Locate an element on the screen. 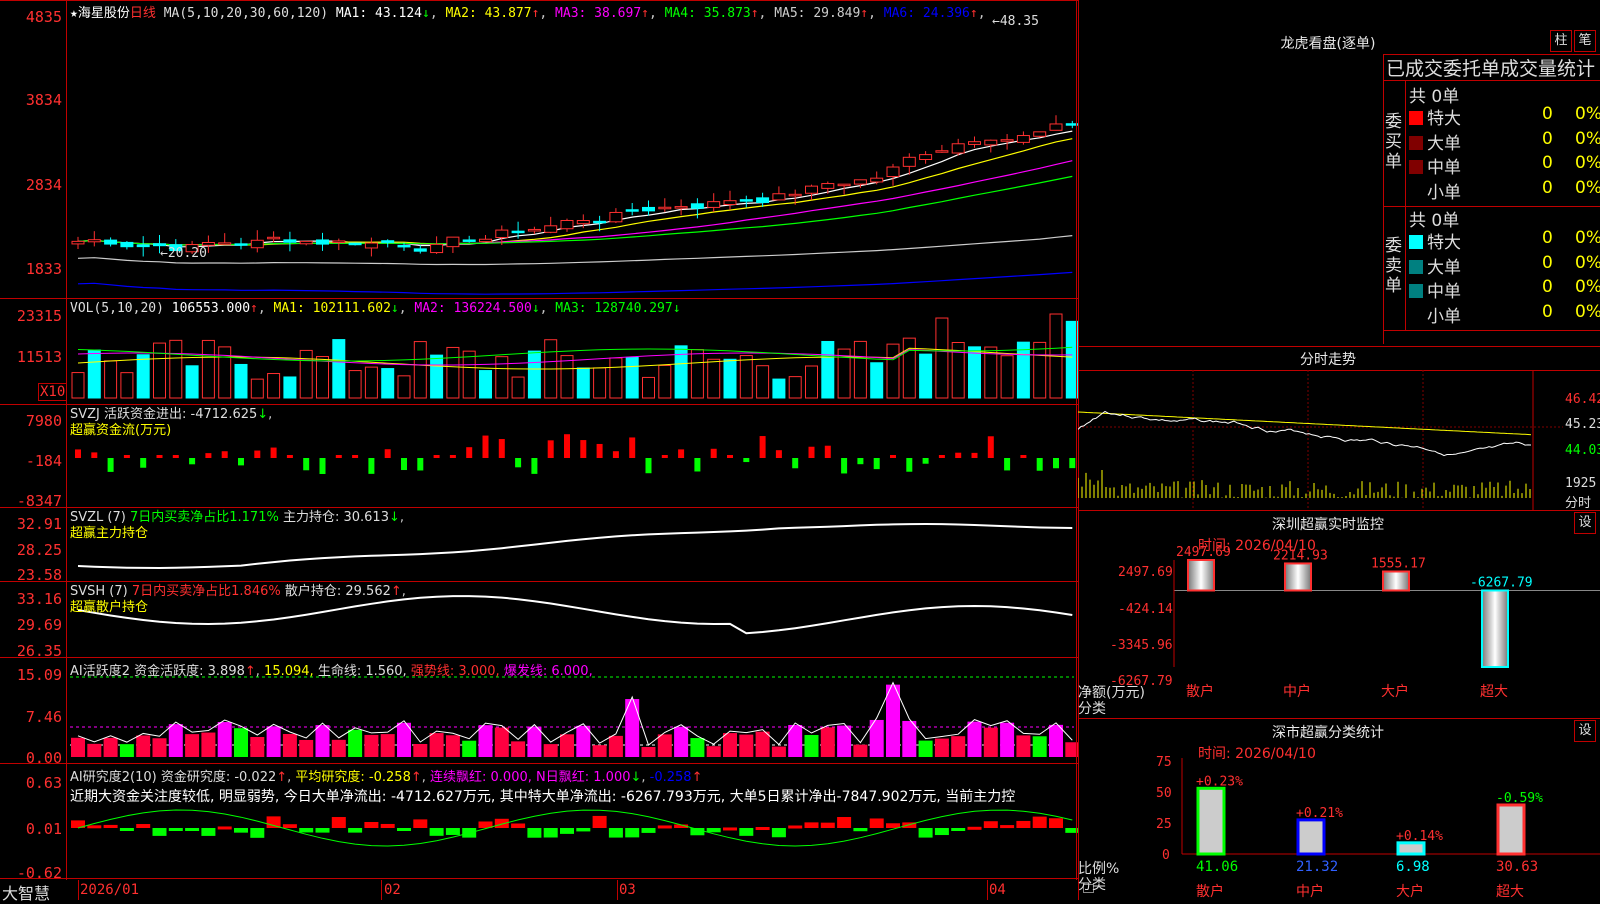 The height and width of the screenshot is (904, 1600). svzl-axis-1: 28.25 is located at coordinates (39, 550).